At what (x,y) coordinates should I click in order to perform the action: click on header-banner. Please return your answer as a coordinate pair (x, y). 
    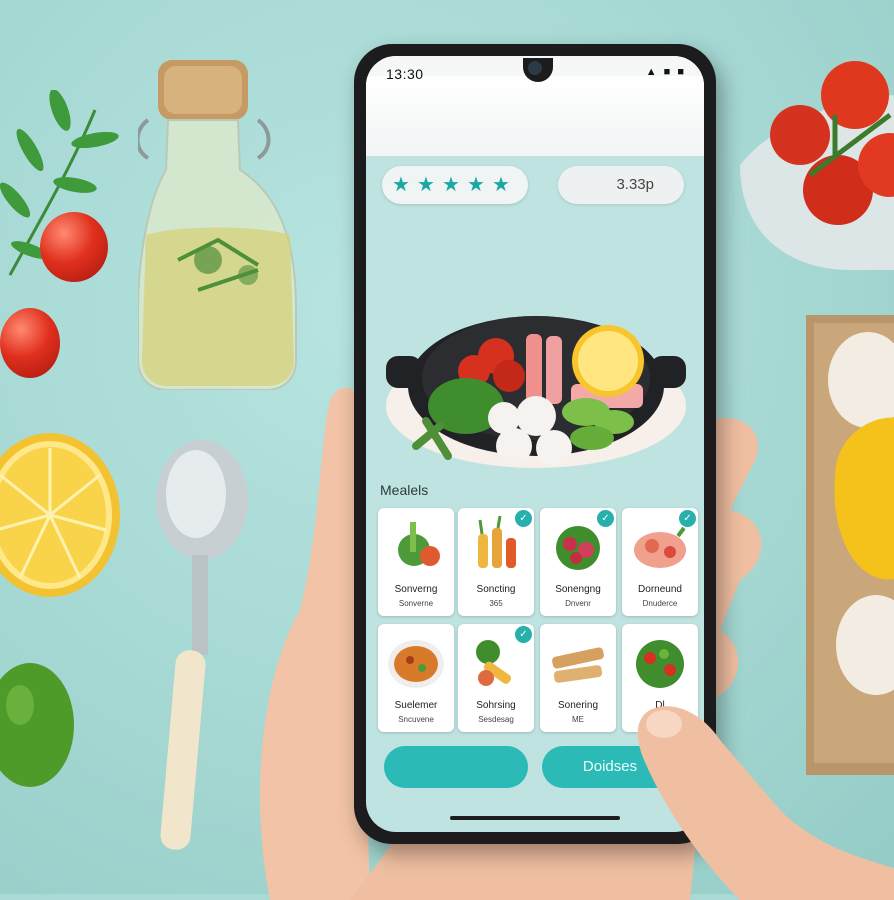
    Looking at the image, I should click on (535, 116).